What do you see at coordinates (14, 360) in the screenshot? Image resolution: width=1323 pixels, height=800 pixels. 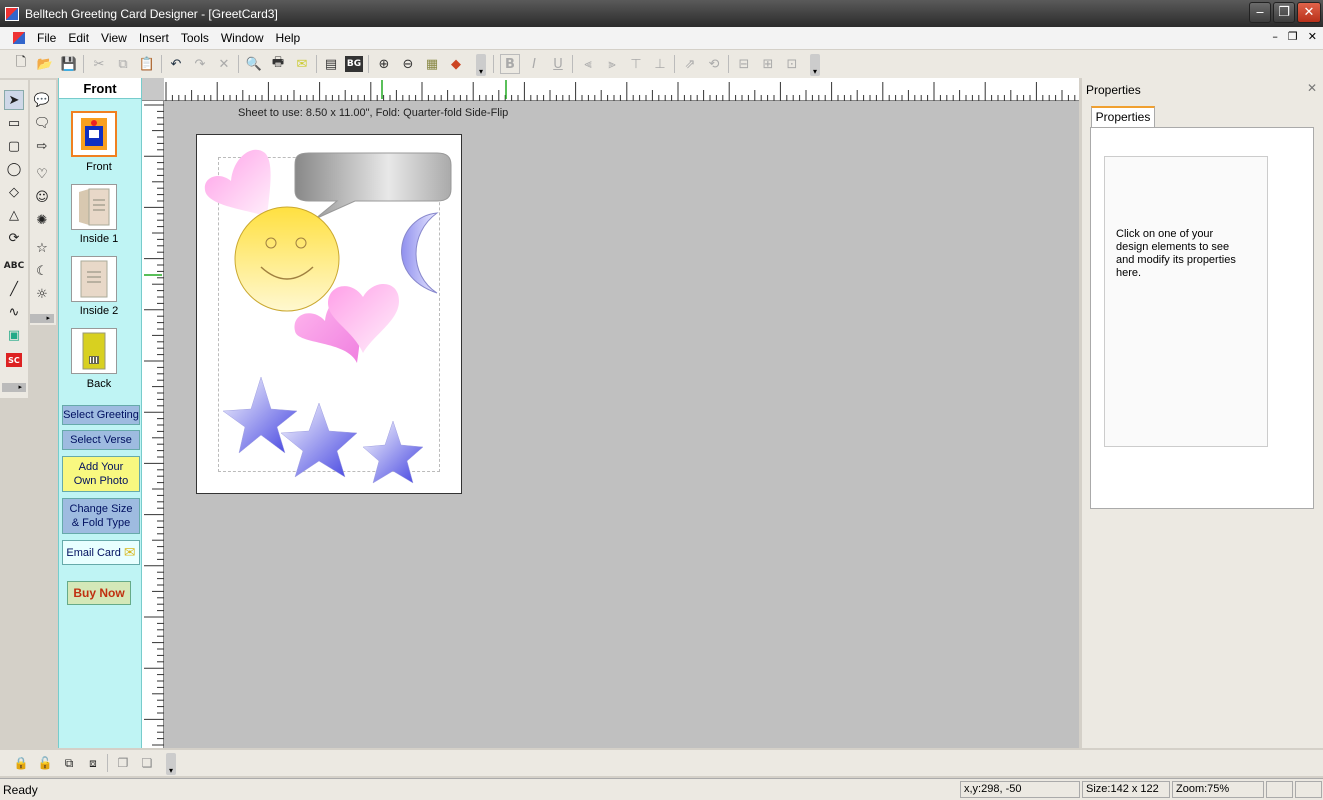 I see `clipart-tool-icon: SC` at bounding box center [14, 360].